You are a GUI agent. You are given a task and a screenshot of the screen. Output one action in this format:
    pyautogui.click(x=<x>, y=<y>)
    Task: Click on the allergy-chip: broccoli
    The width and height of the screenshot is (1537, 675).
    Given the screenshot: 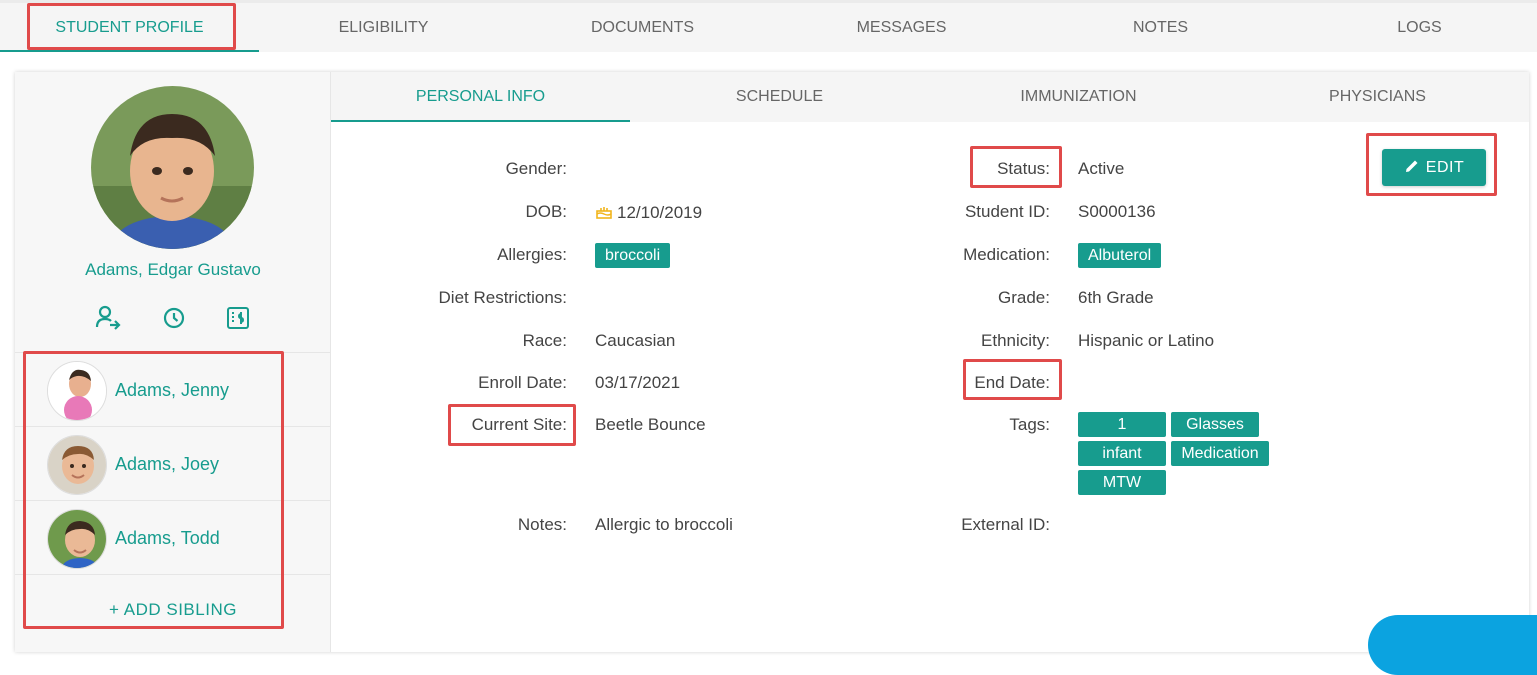 What is the action you would take?
    pyautogui.click(x=633, y=255)
    